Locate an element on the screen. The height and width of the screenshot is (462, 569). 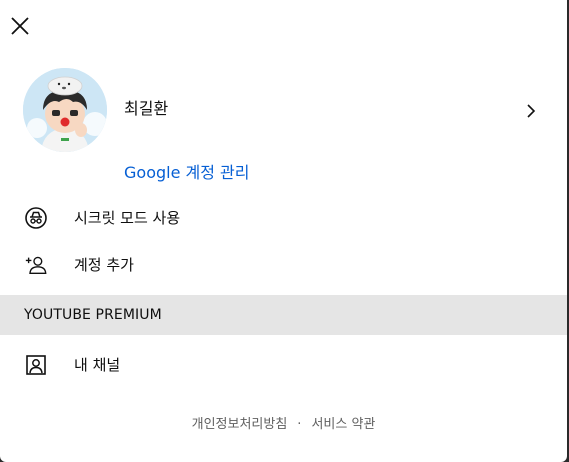
account-chevron-button is located at coordinates (531, 111).